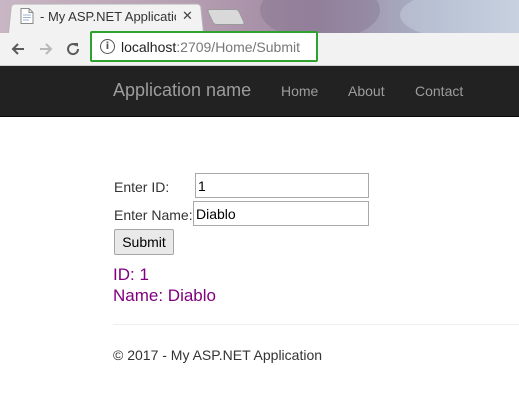 This screenshot has height=401, width=519. Describe the element at coordinates (299, 91) in the screenshot. I see `nav-link-home: Home` at that location.